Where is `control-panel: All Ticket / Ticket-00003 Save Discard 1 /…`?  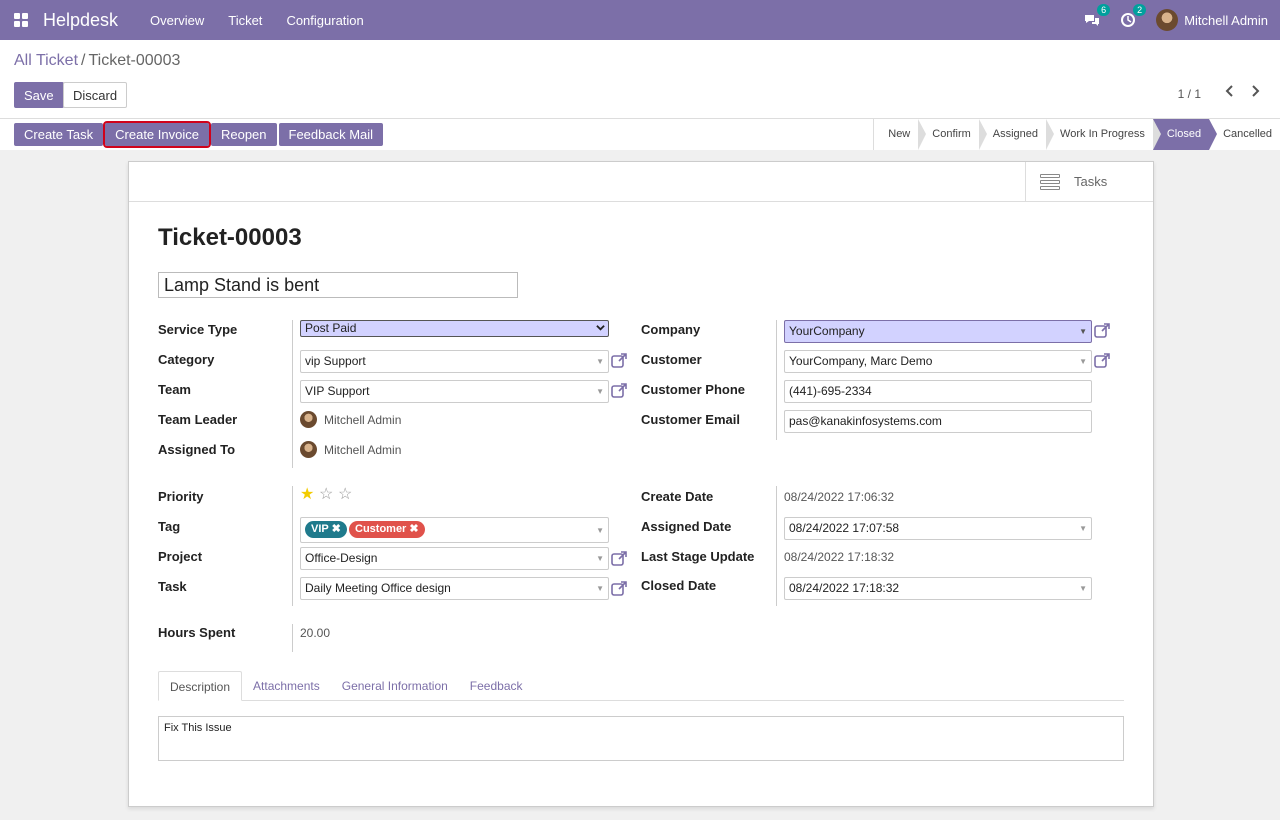
control-panel: All Ticket / Ticket-00003 Save Discard 1 /… is located at coordinates (640, 95).